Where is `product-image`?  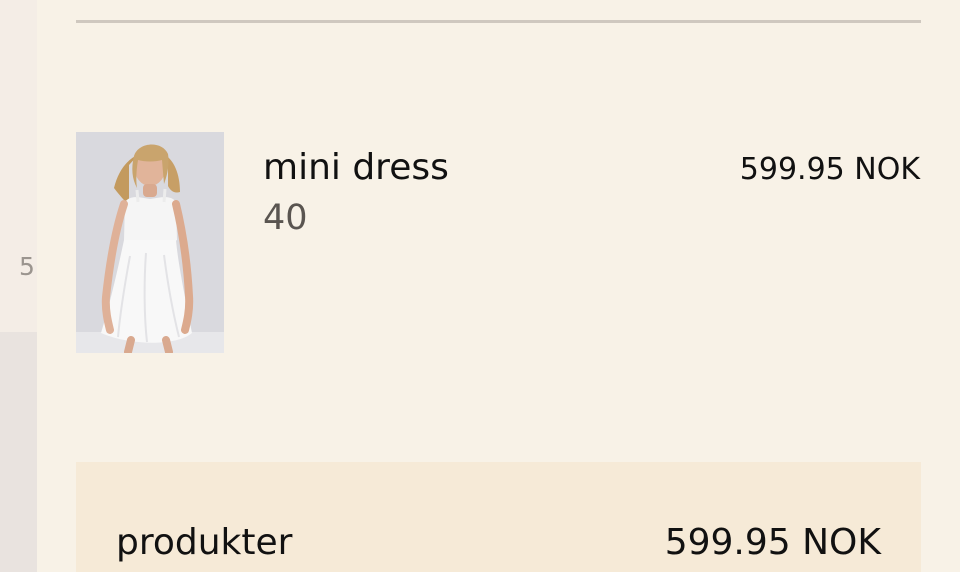
product-image is located at coordinates (150, 242).